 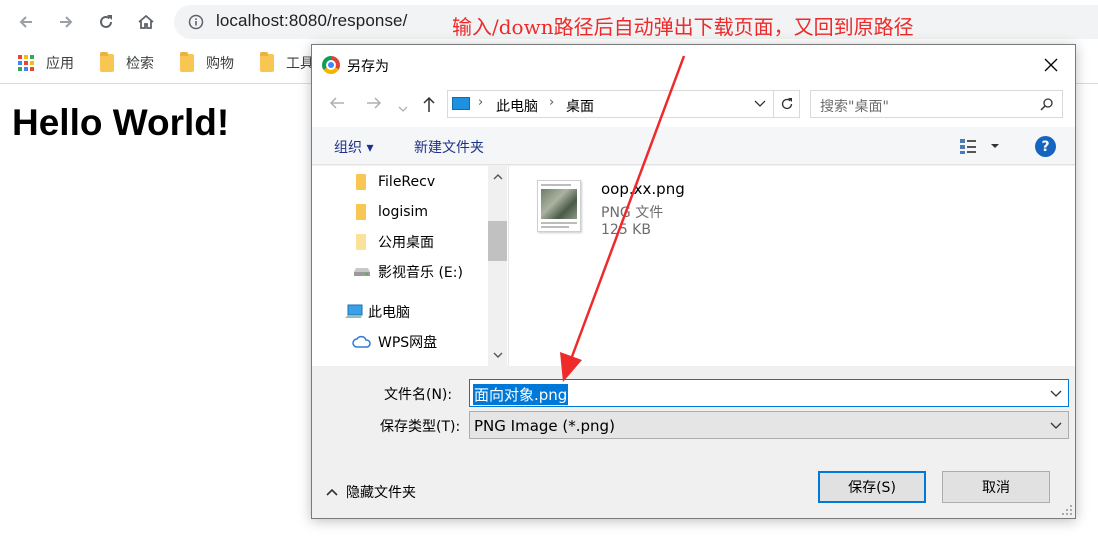 What do you see at coordinates (420, 273) in the screenshot?
I see `nav-item-label: 影视音乐 (E:)` at bounding box center [420, 273].